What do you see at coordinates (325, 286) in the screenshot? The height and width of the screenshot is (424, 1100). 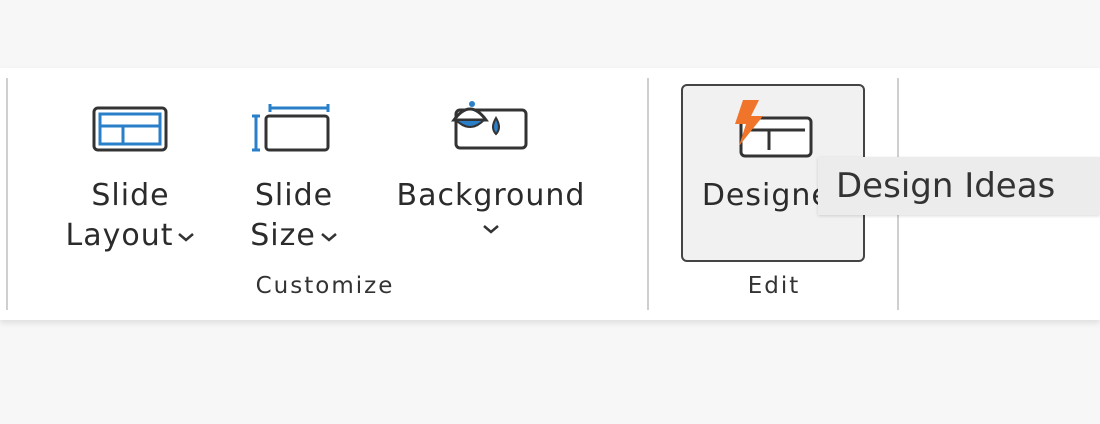 I see `group-label-customize: Customize` at bounding box center [325, 286].